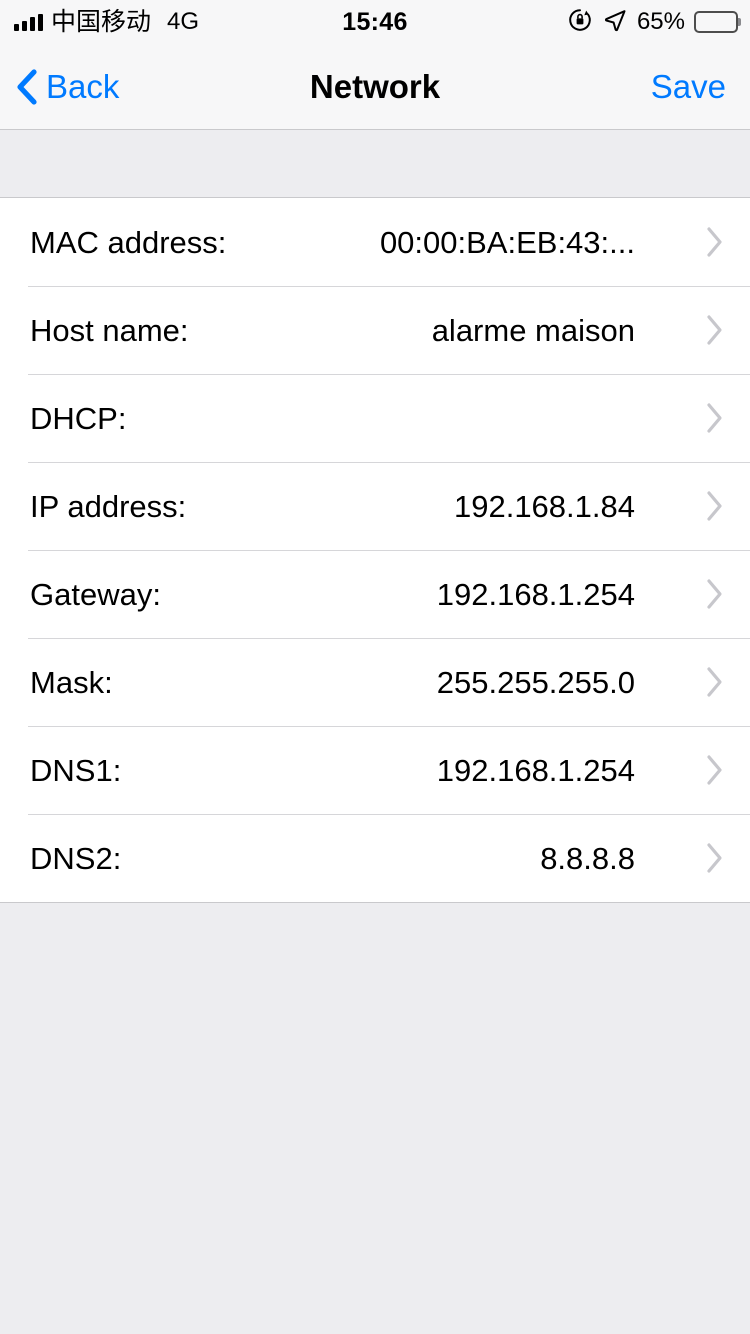 This screenshot has width=750, height=1334. I want to click on location-arrow-icon, so click(615, 22).